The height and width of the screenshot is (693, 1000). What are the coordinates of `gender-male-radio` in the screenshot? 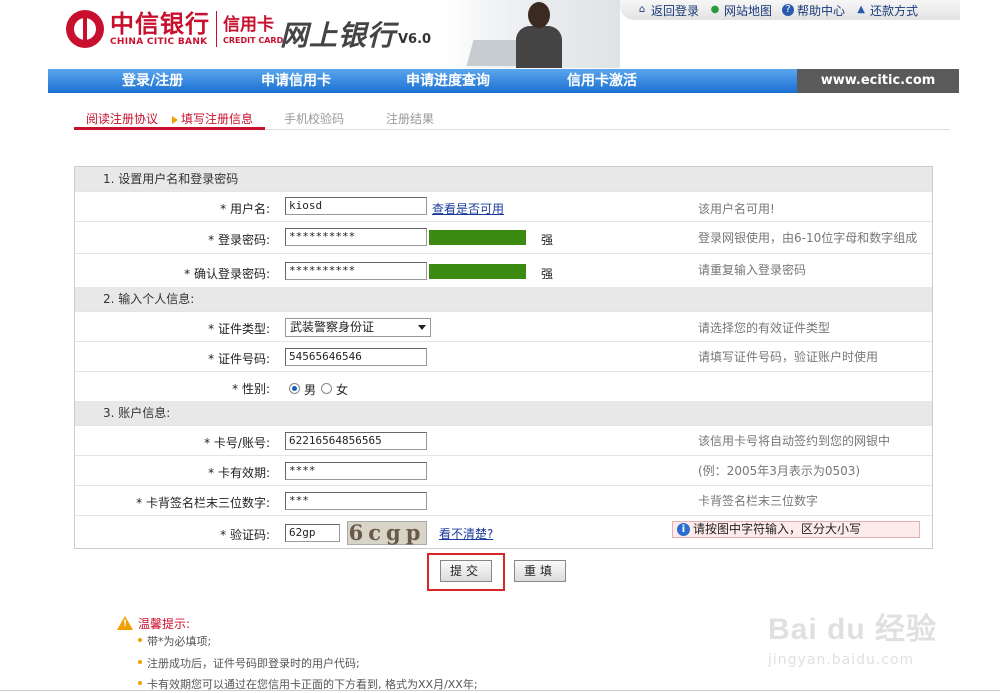 It's located at (294, 388).